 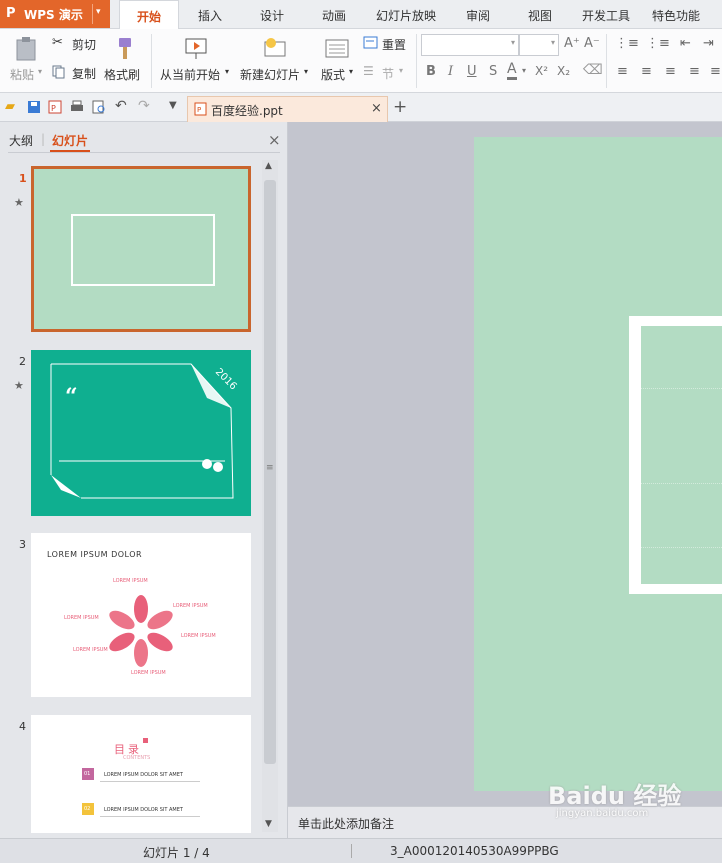 What do you see at coordinates (197, 61) in the screenshot?
I see `from-current-button: 从当前开始 ▾` at bounding box center [197, 61].